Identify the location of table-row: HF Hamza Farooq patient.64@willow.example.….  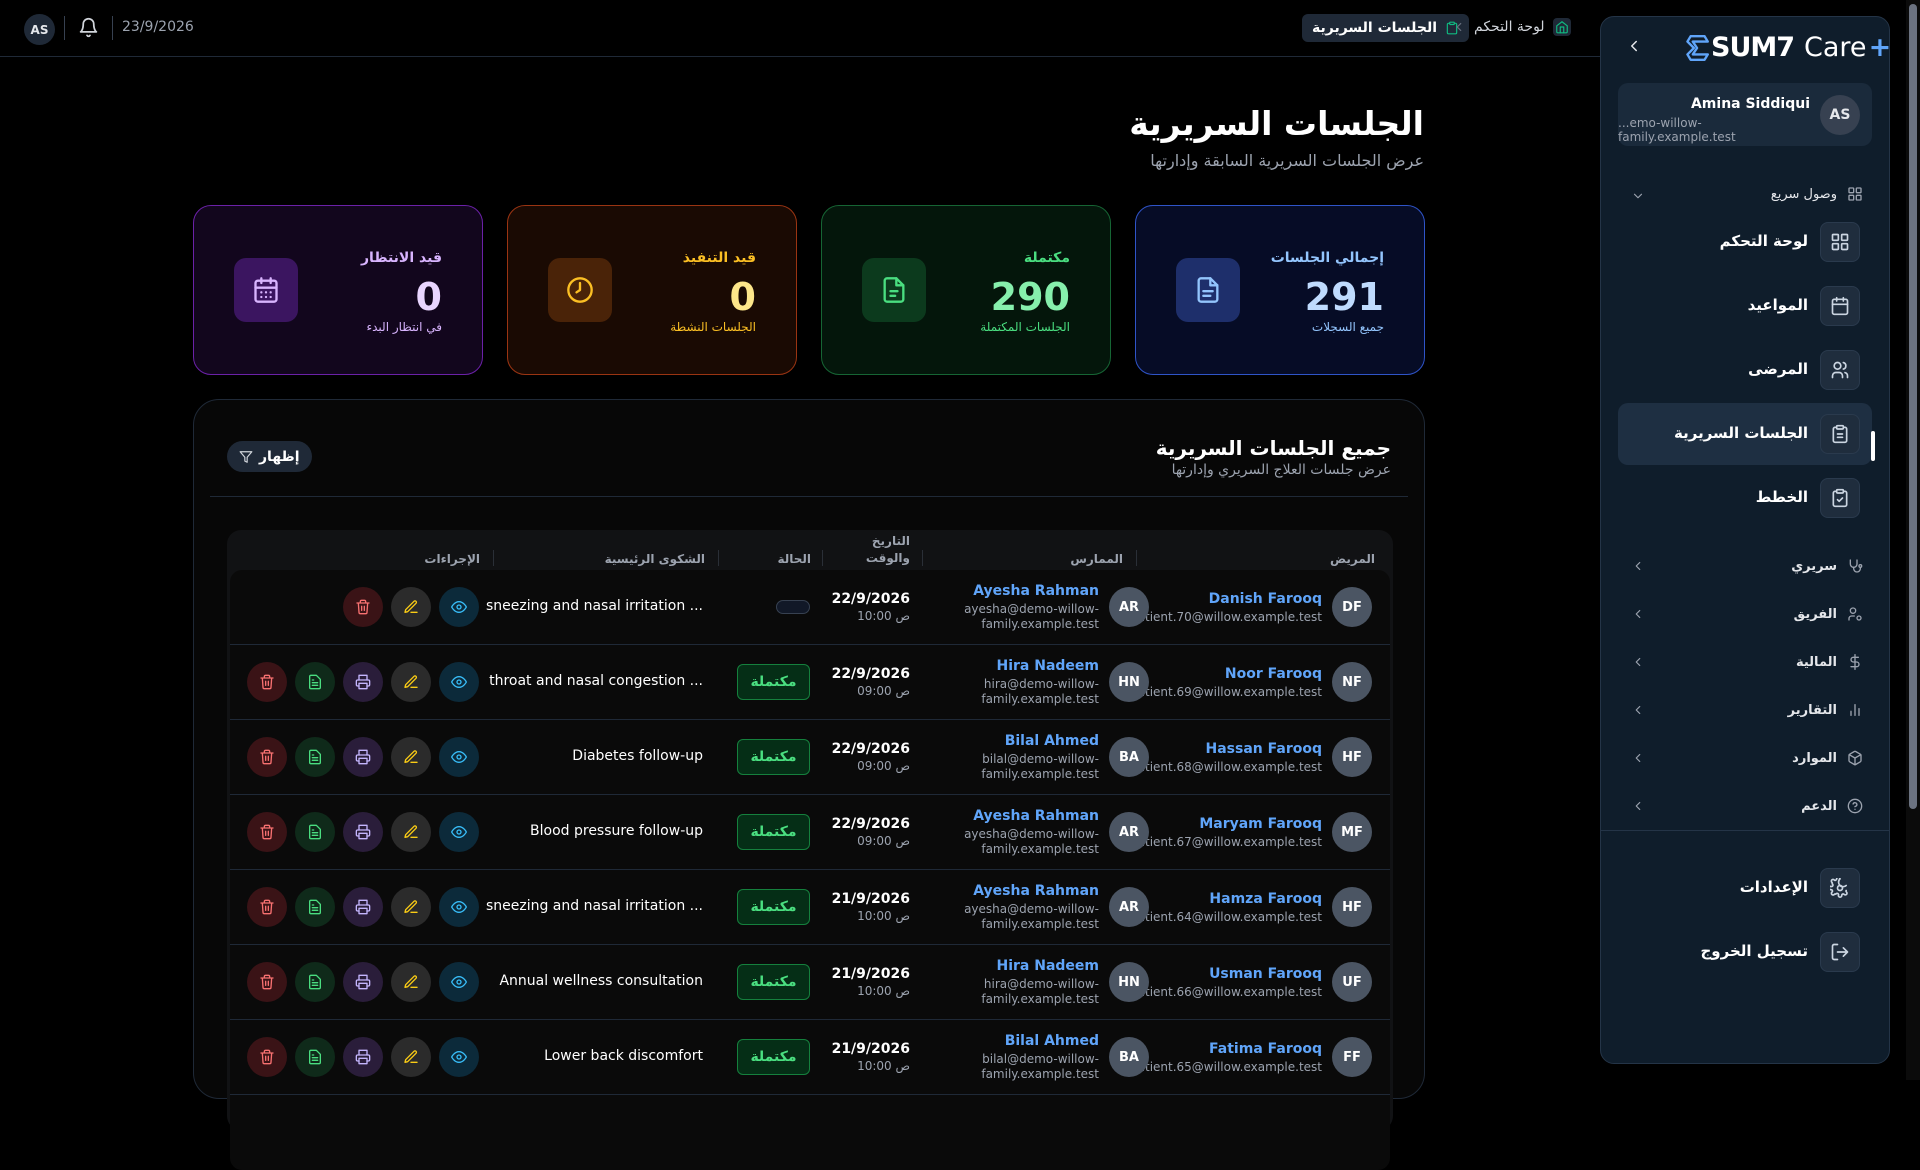
(810, 907).